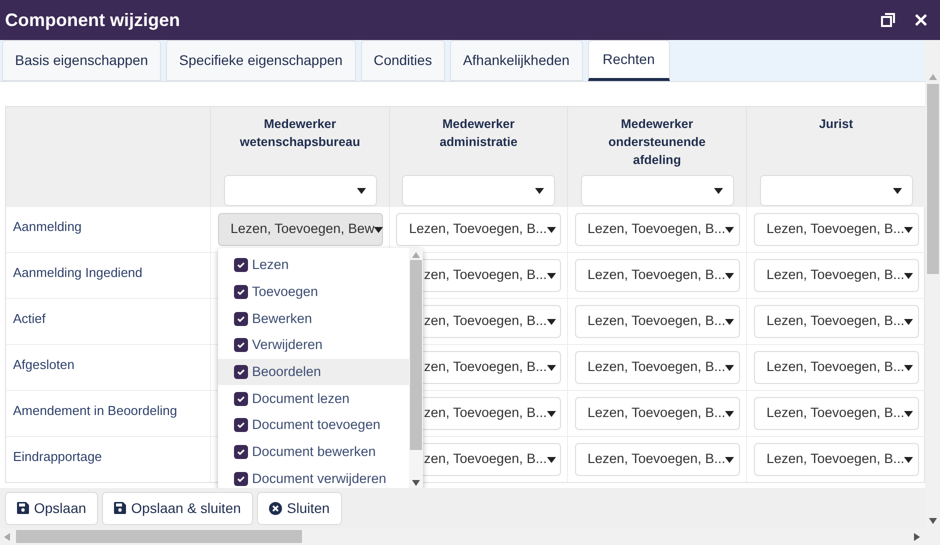 The width and height of the screenshot is (940, 545). I want to click on close-circle-icon, so click(275, 508).